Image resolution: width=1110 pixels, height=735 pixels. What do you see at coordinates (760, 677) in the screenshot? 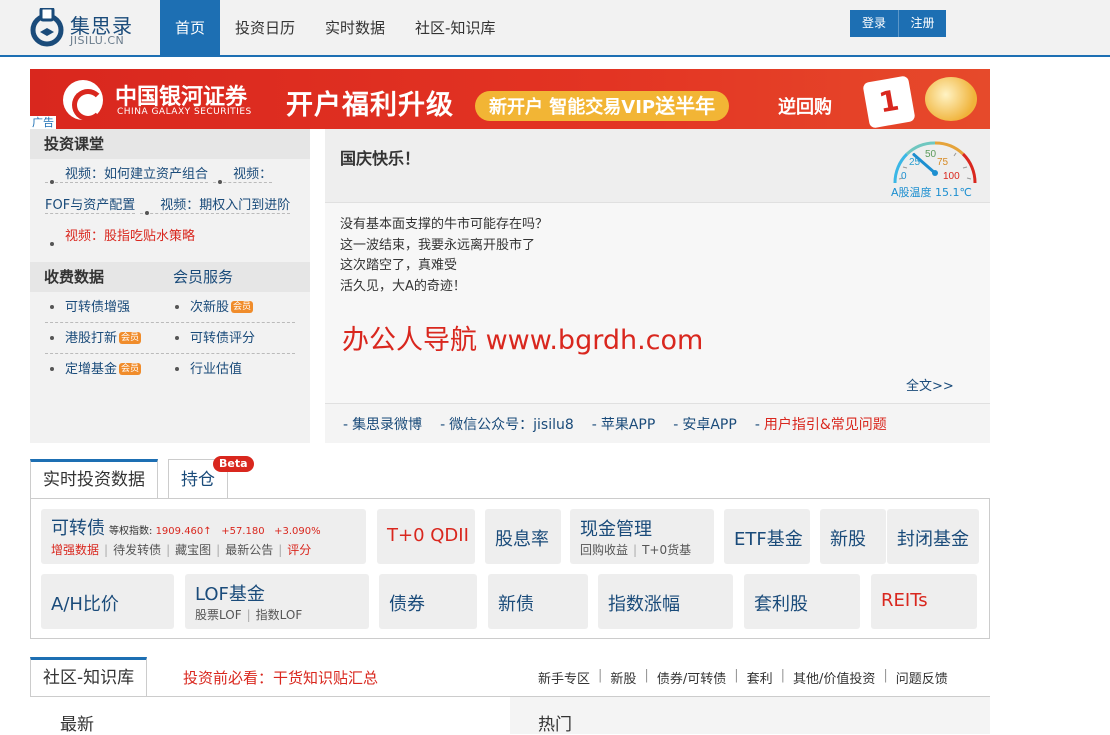
I see `category-link: 套利` at bounding box center [760, 677].